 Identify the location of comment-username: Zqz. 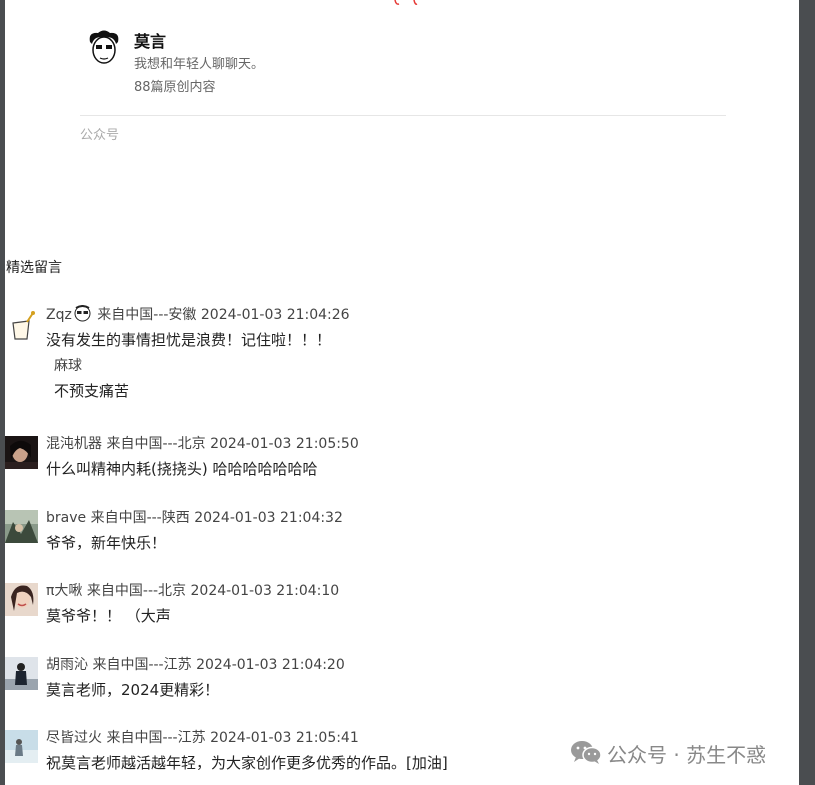
(59, 315).